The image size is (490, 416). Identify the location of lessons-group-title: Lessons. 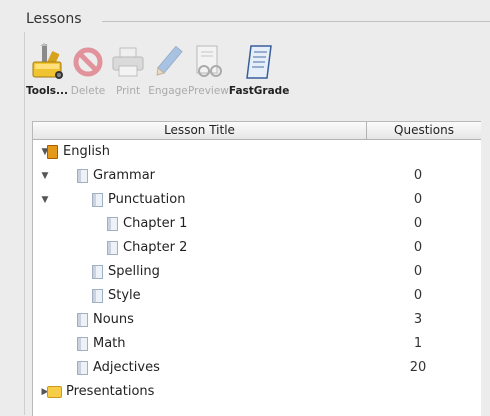
(54, 19).